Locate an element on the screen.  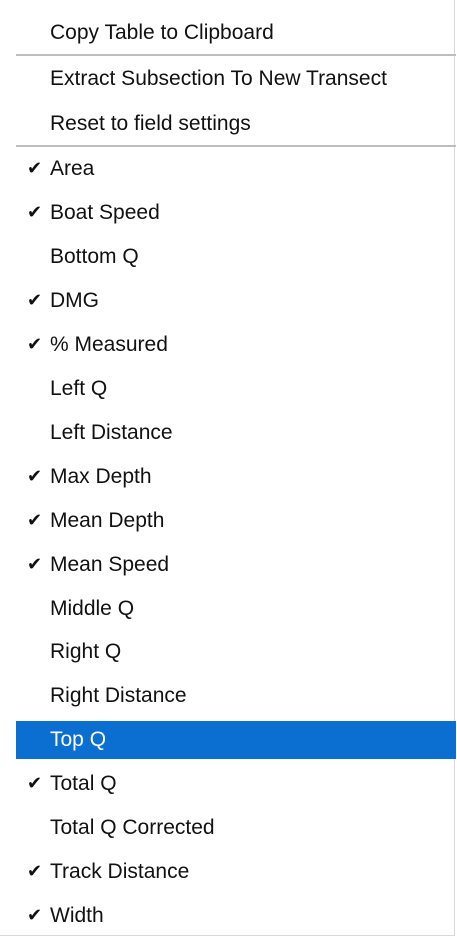
menu-item-label: Total Q is located at coordinates (83, 783).